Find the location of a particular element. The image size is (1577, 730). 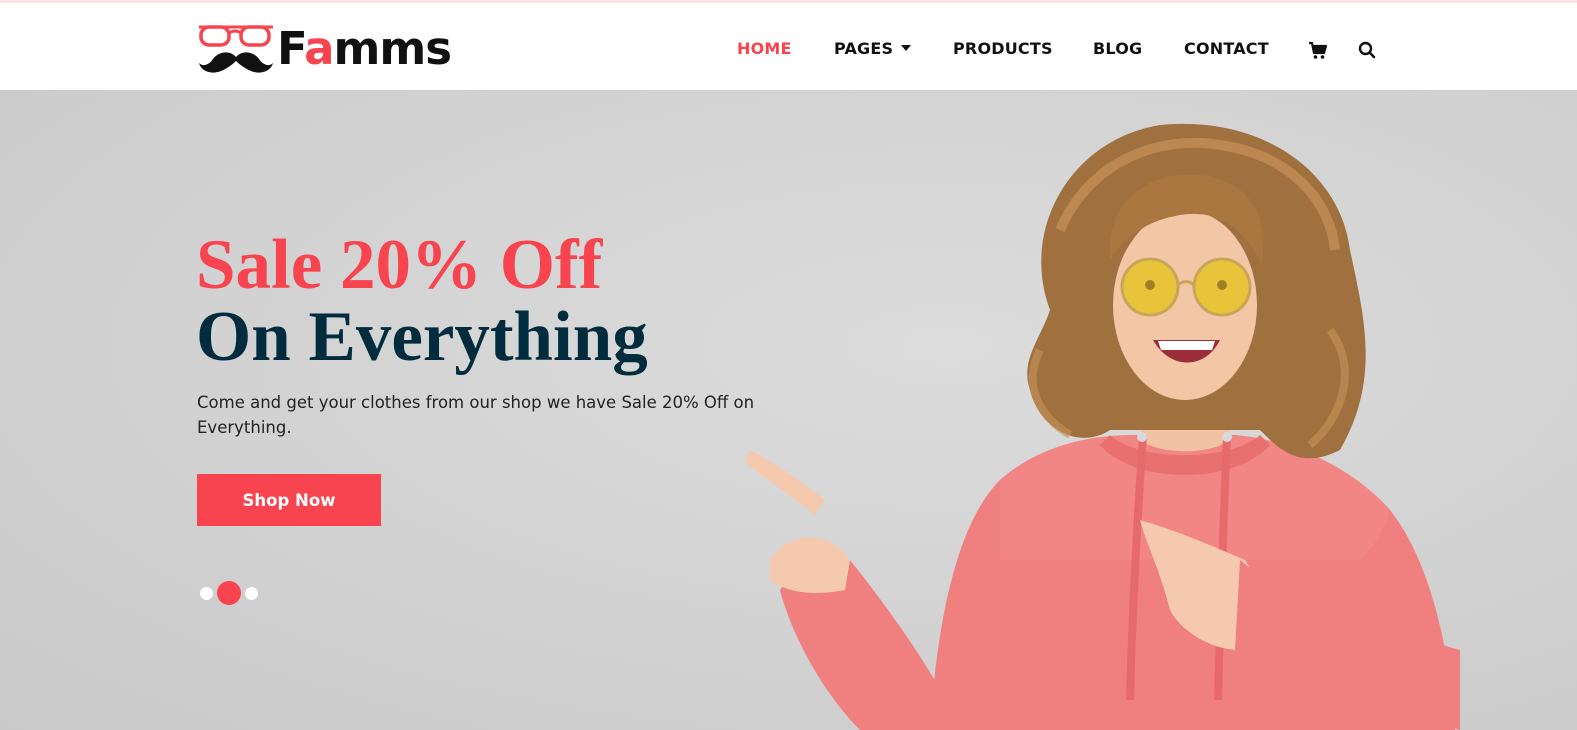

search-icon is located at coordinates (1367, 50).